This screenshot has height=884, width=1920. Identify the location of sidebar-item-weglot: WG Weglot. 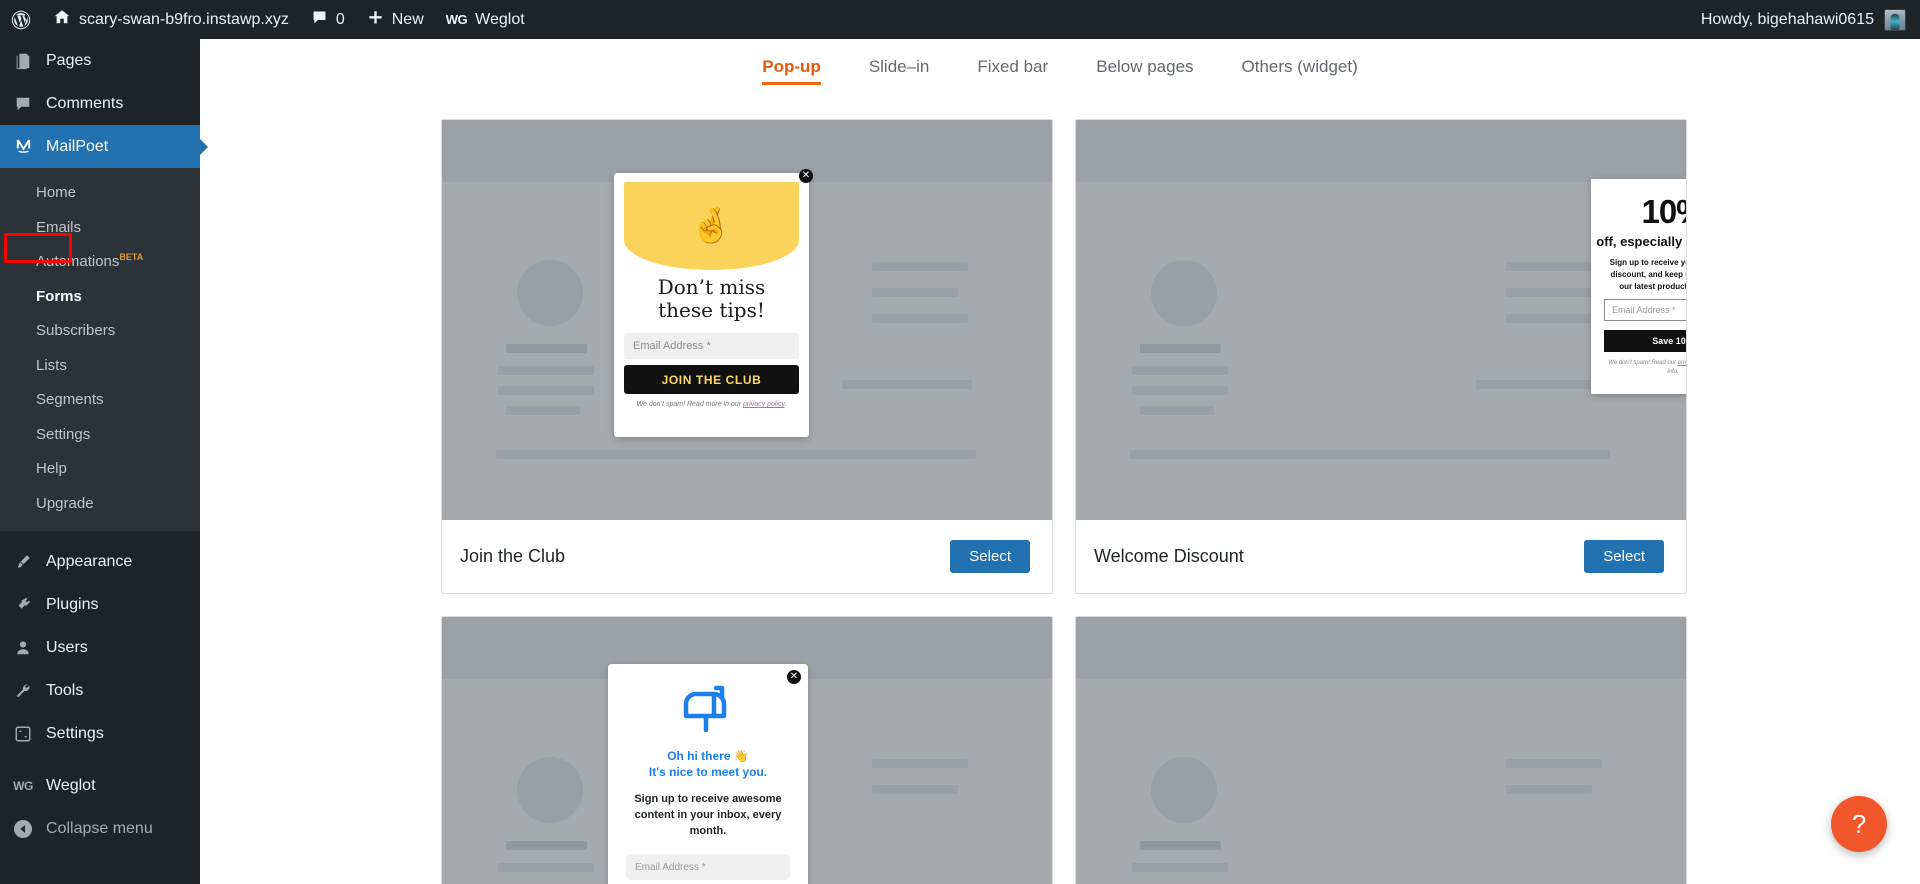
(100, 785).